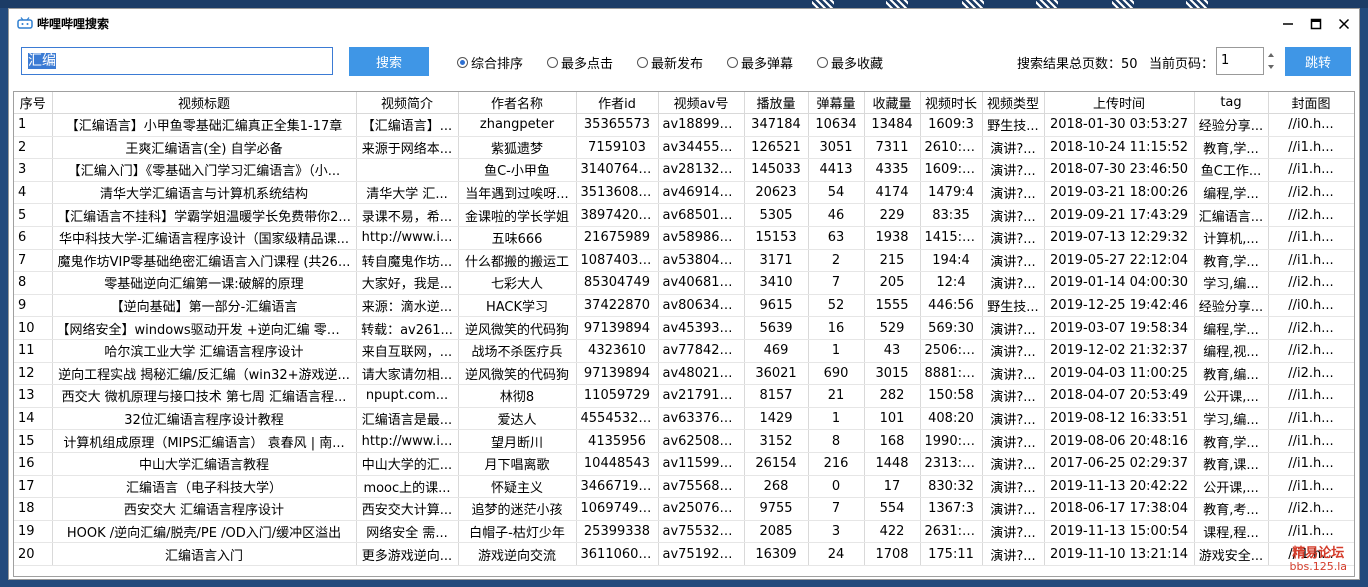  What do you see at coordinates (204, 103) in the screenshot?
I see `column-header: 视频标题` at bounding box center [204, 103].